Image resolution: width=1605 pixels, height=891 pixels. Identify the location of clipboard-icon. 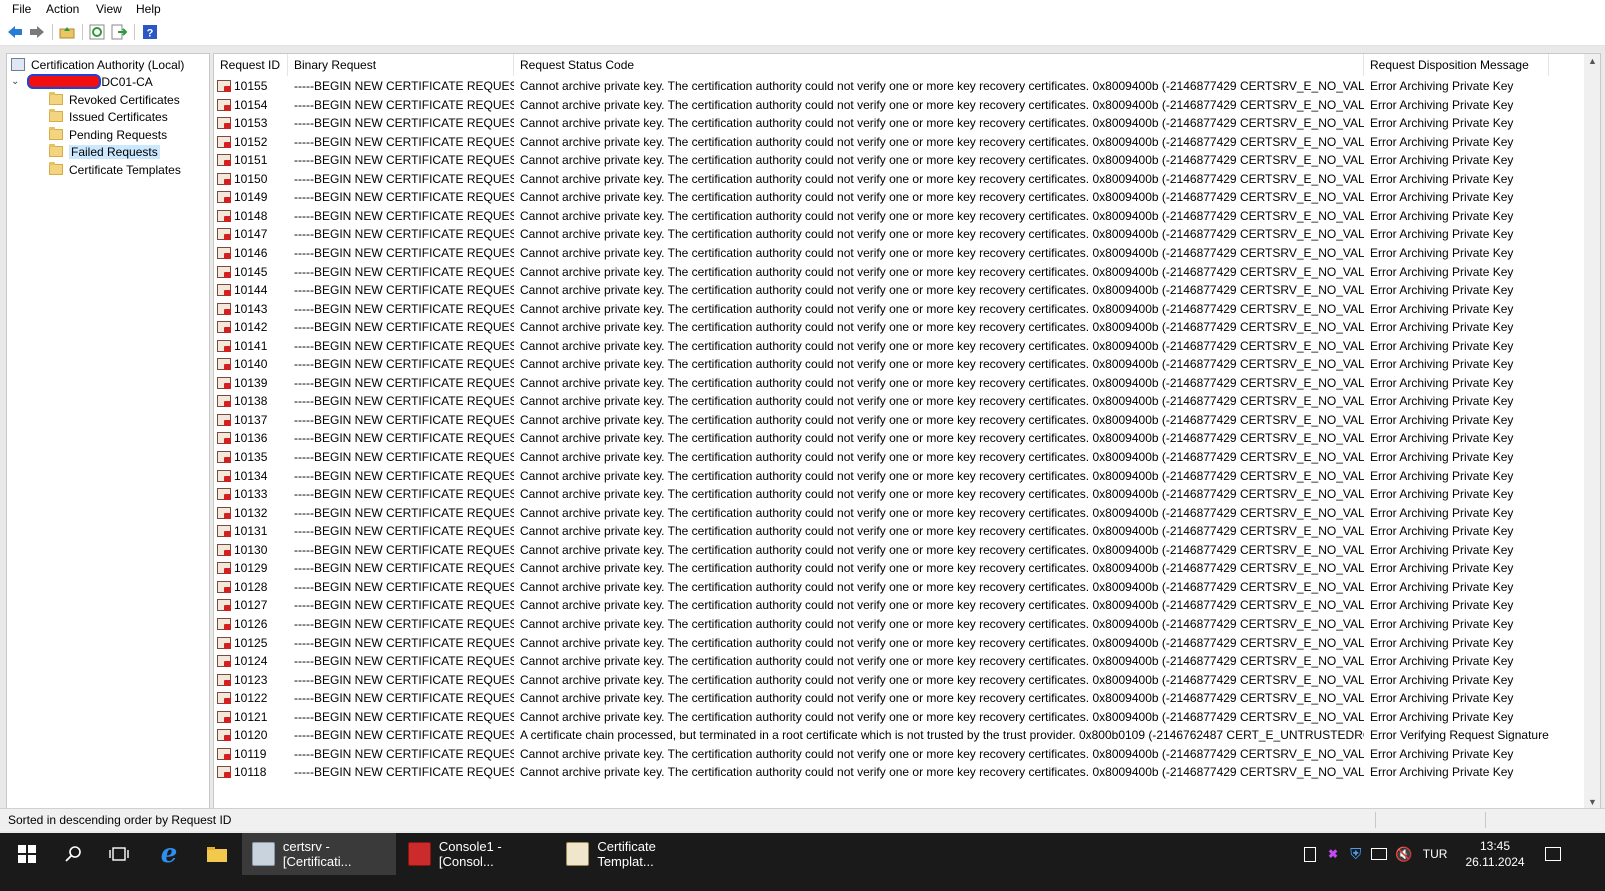
(1310, 854).